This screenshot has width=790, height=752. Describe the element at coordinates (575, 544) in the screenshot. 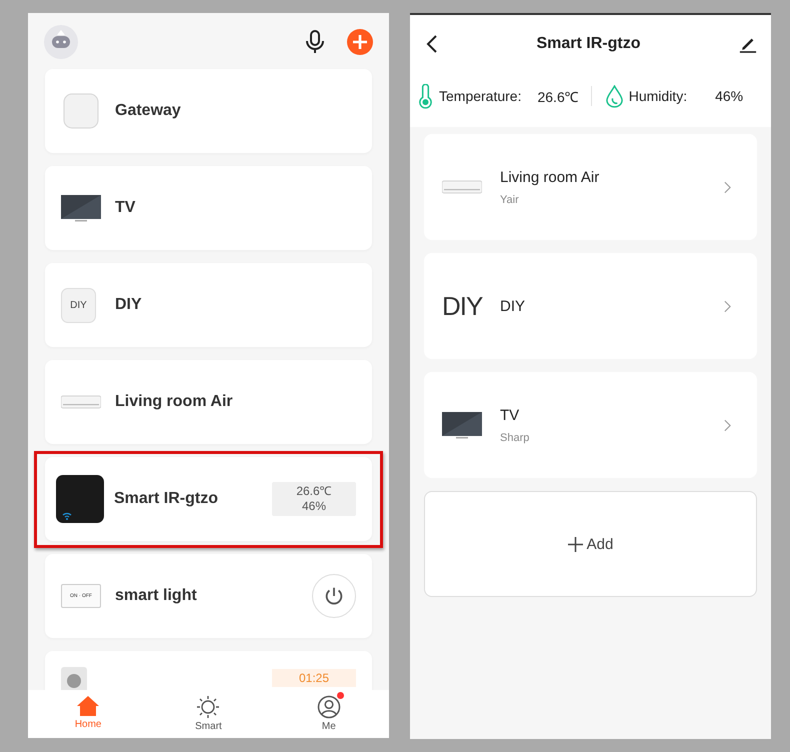

I see `plus-icon` at that location.